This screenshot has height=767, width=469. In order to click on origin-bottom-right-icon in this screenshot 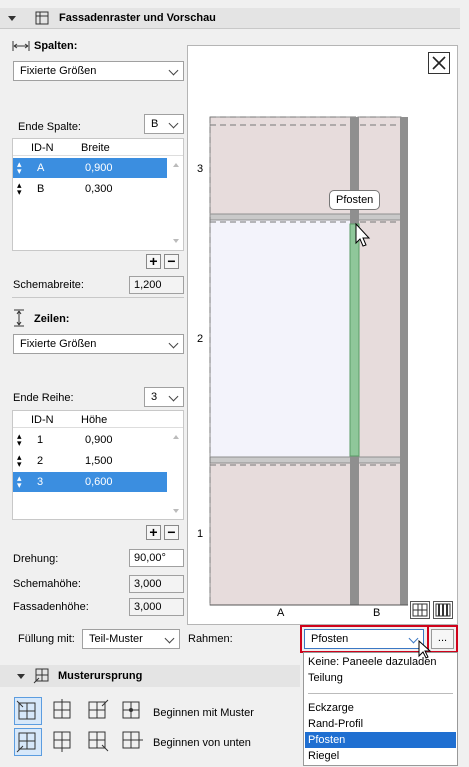, I will do `click(98, 741)`.